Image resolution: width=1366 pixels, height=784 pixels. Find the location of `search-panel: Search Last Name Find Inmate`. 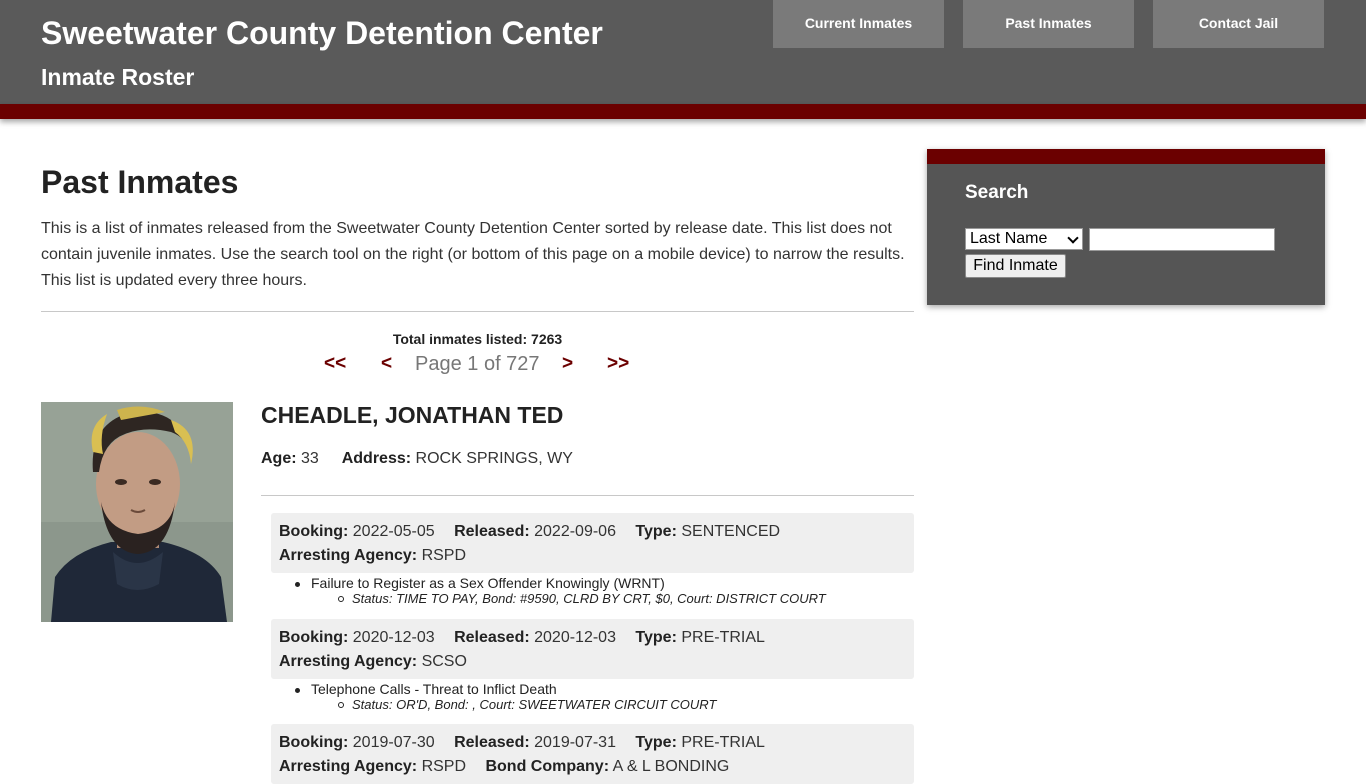

search-panel: Search Last Name Find Inmate is located at coordinates (1126, 227).